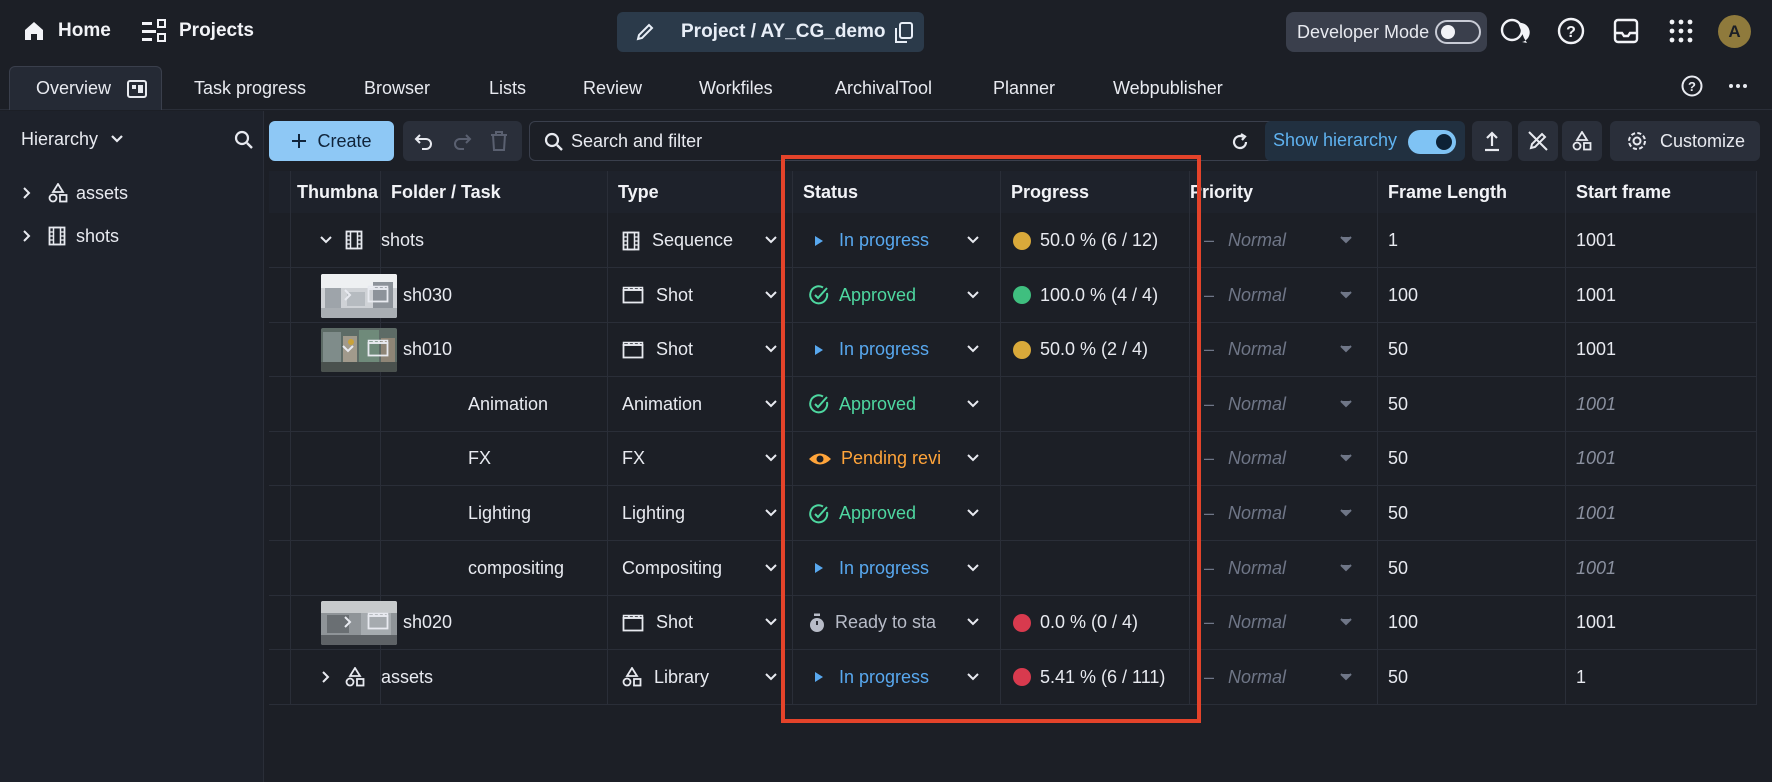  What do you see at coordinates (397, 88) in the screenshot?
I see `tab-browser: Browser` at bounding box center [397, 88].